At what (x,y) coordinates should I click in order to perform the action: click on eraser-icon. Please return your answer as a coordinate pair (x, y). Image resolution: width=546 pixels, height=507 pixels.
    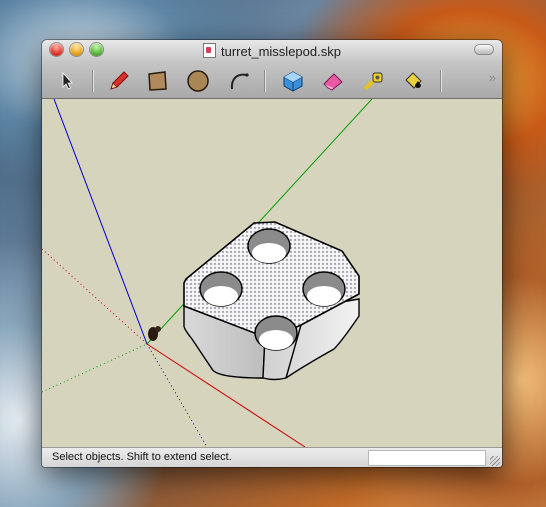
    Looking at the image, I should click on (333, 82).